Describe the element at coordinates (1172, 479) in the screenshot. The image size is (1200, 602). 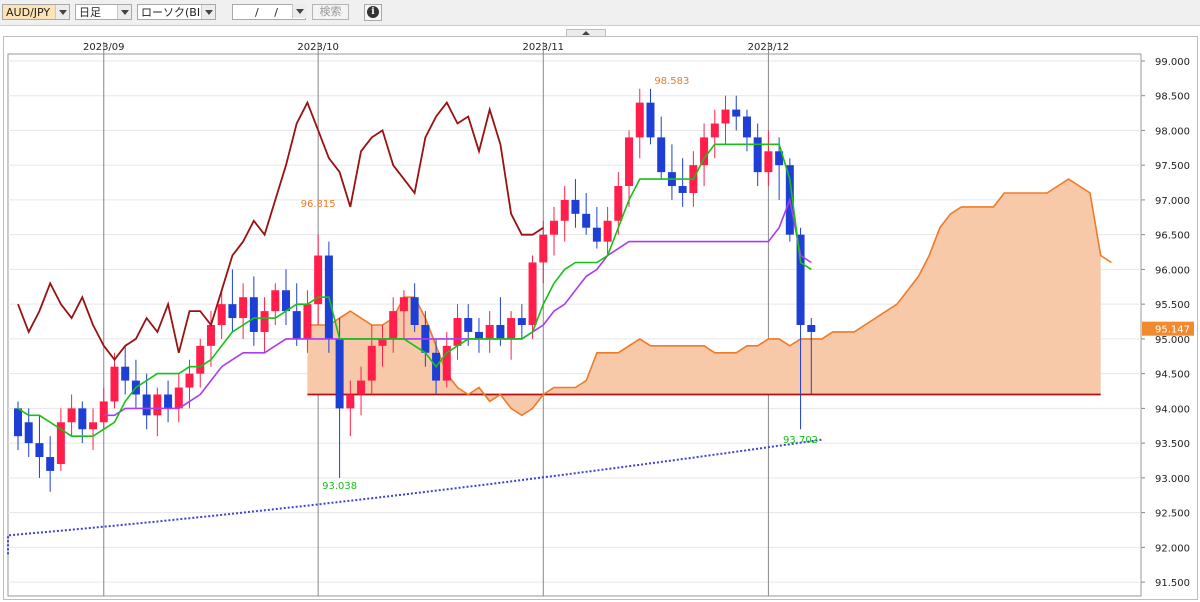
I see `y-tick-label: 93.000` at that location.